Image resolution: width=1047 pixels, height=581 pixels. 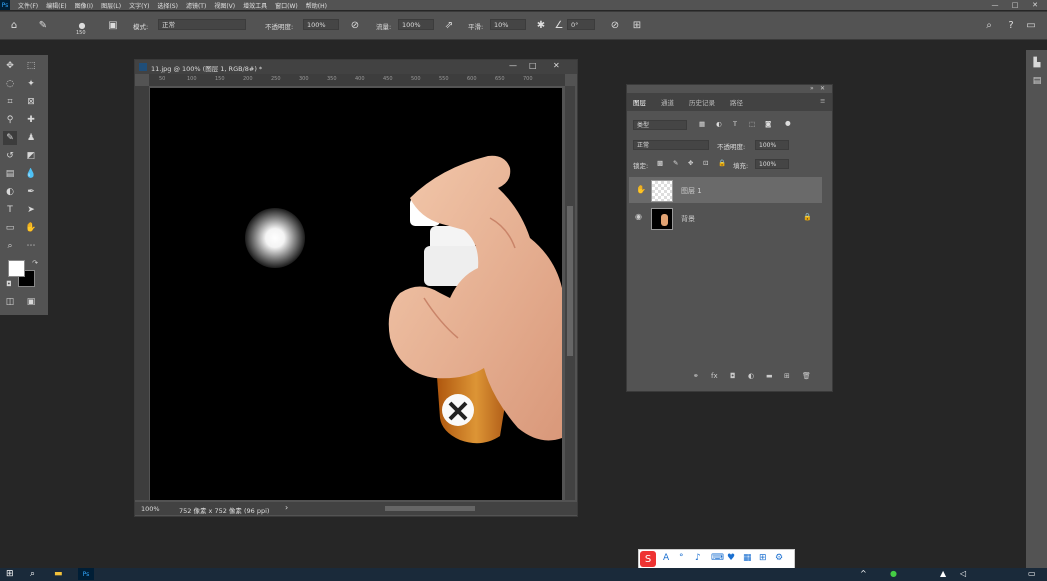 What do you see at coordinates (733, 376) in the screenshot?
I see `add-mask-icon: ◘` at bounding box center [733, 376].